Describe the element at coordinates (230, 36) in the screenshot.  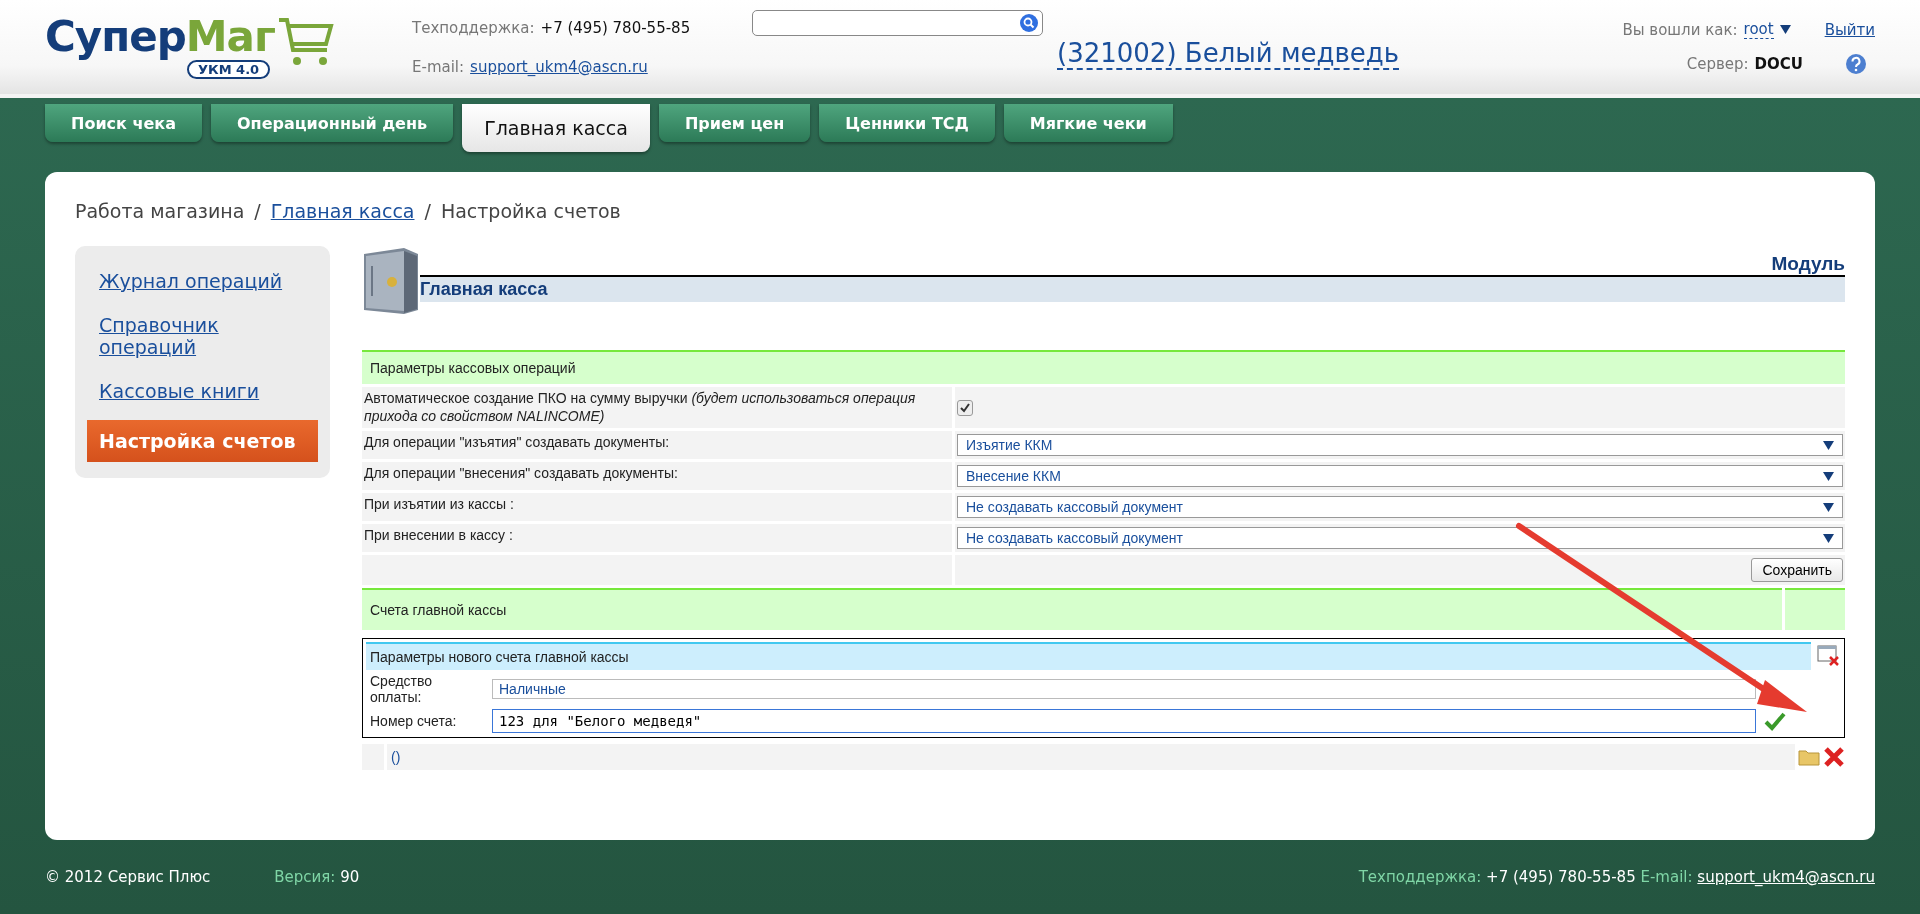
I see `logo-text: Маг` at that location.